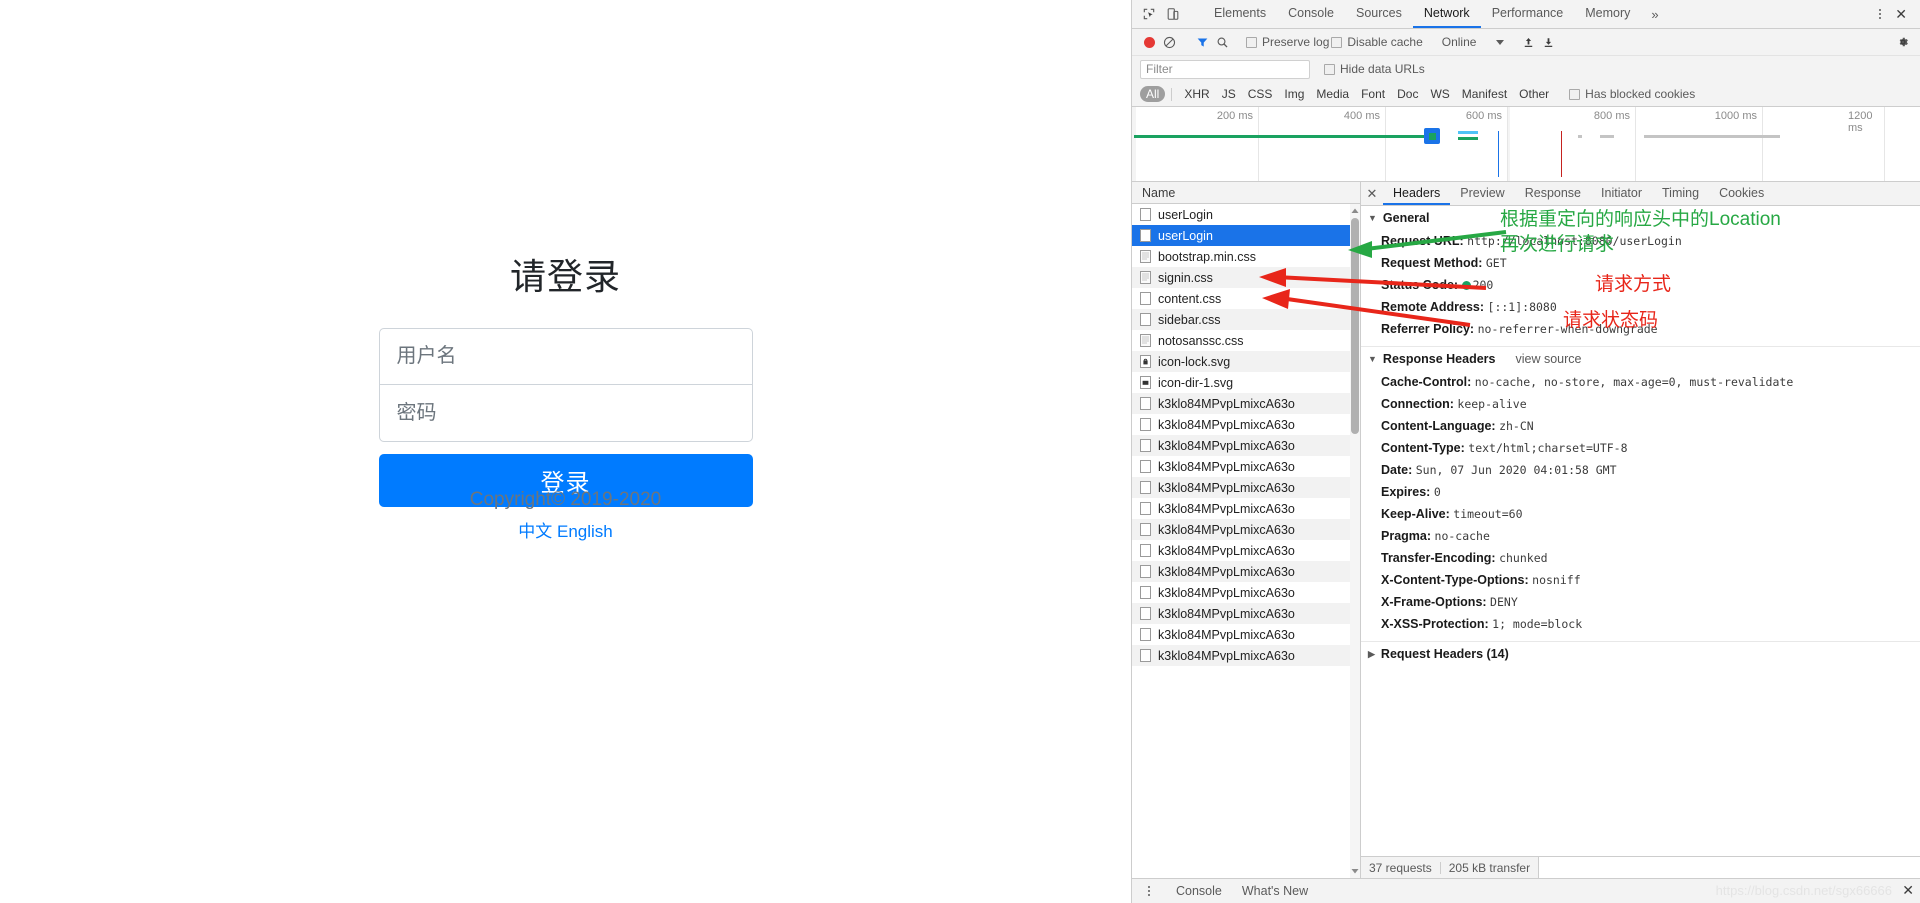  What do you see at coordinates (1482, 193) in the screenshot?
I see `detail-tab-preview: Preview` at bounding box center [1482, 193].